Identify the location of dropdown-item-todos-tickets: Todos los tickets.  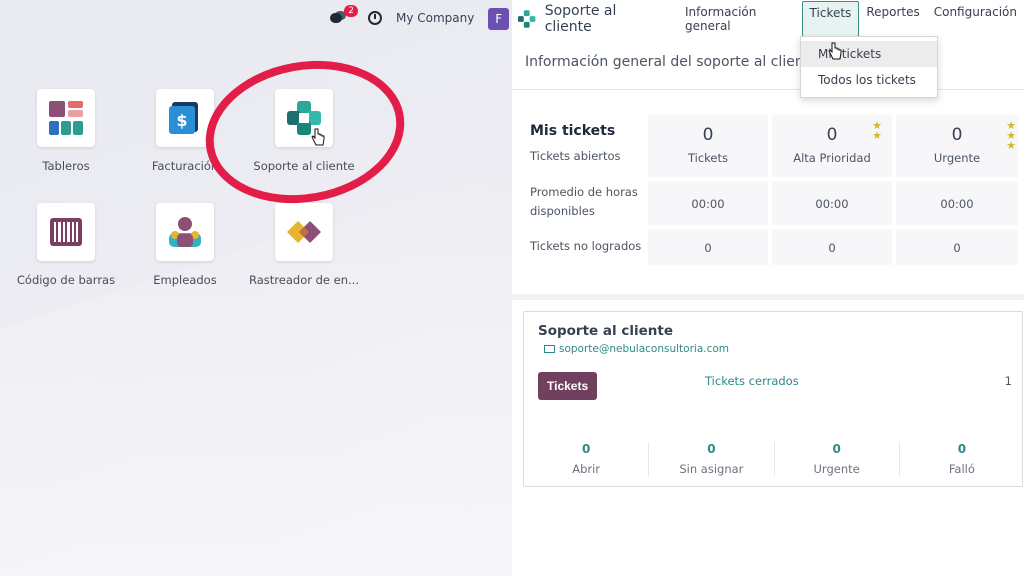
(869, 80).